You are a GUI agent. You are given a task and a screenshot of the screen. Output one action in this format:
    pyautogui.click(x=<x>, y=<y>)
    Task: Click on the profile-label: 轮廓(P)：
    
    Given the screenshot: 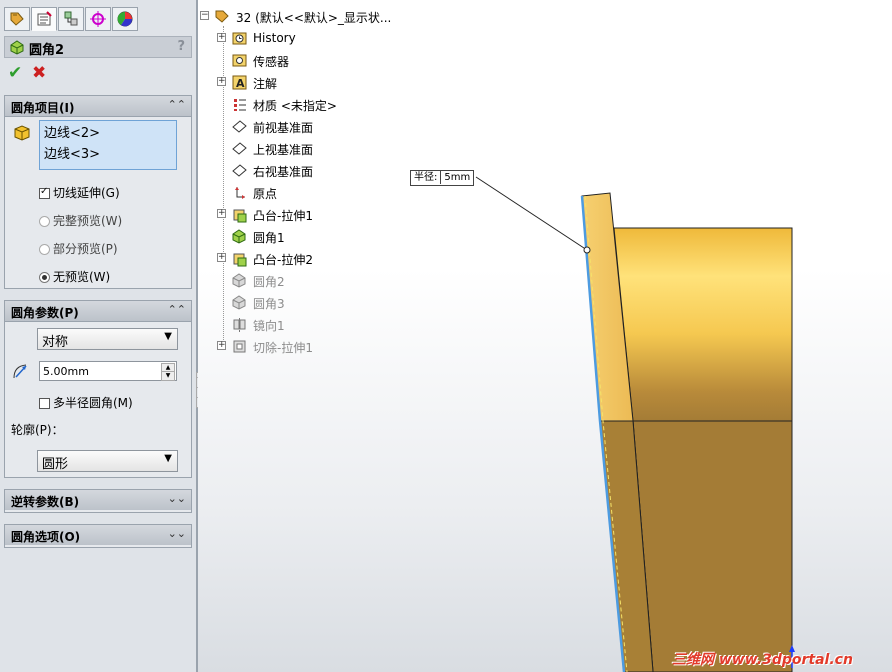 What is the action you would take?
    pyautogui.click(x=37, y=430)
    